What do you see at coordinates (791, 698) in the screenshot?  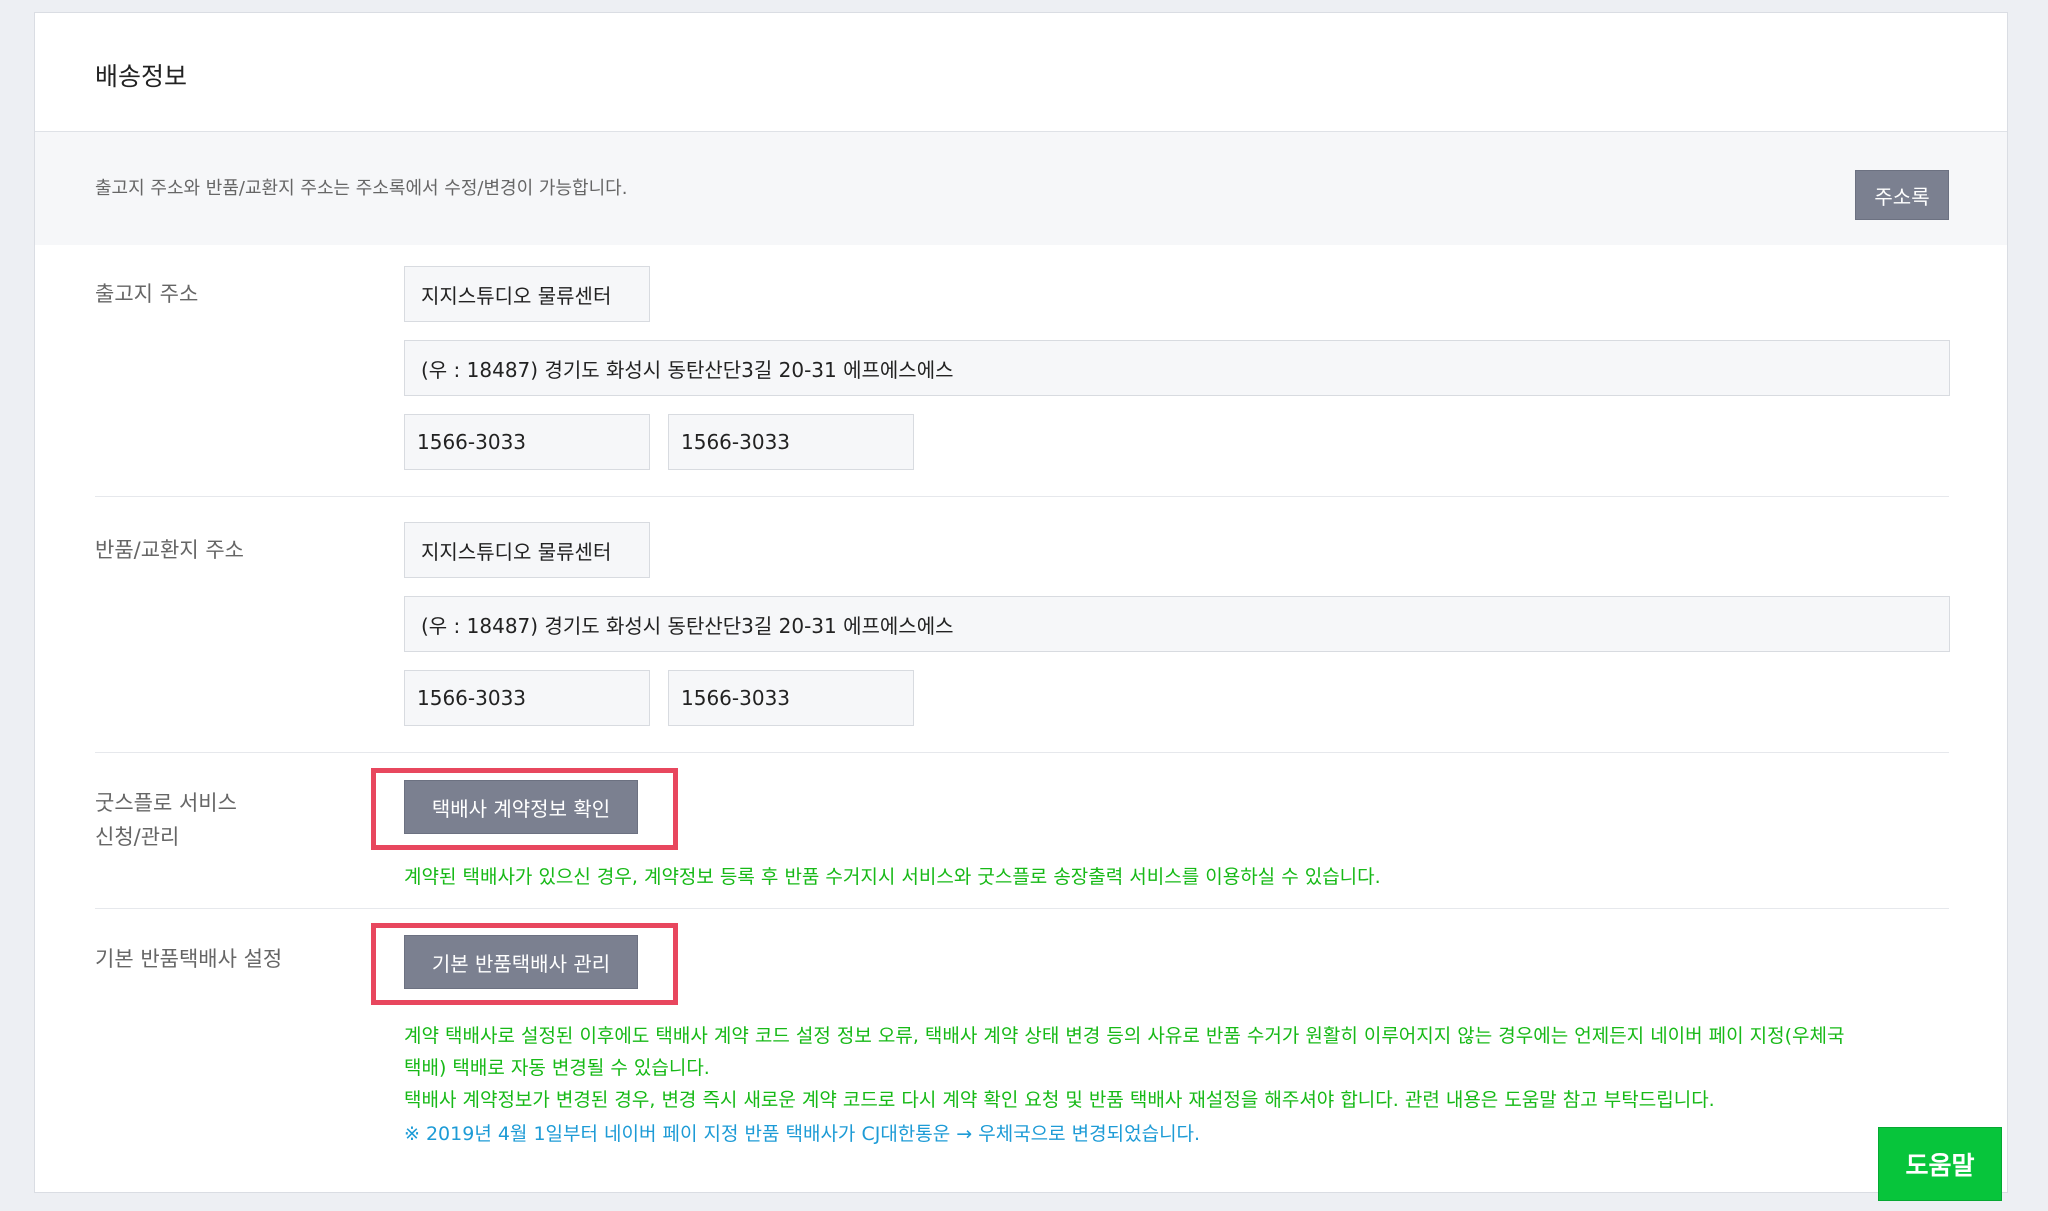 I see `return-address-phone2-field: 1566-3033` at bounding box center [791, 698].